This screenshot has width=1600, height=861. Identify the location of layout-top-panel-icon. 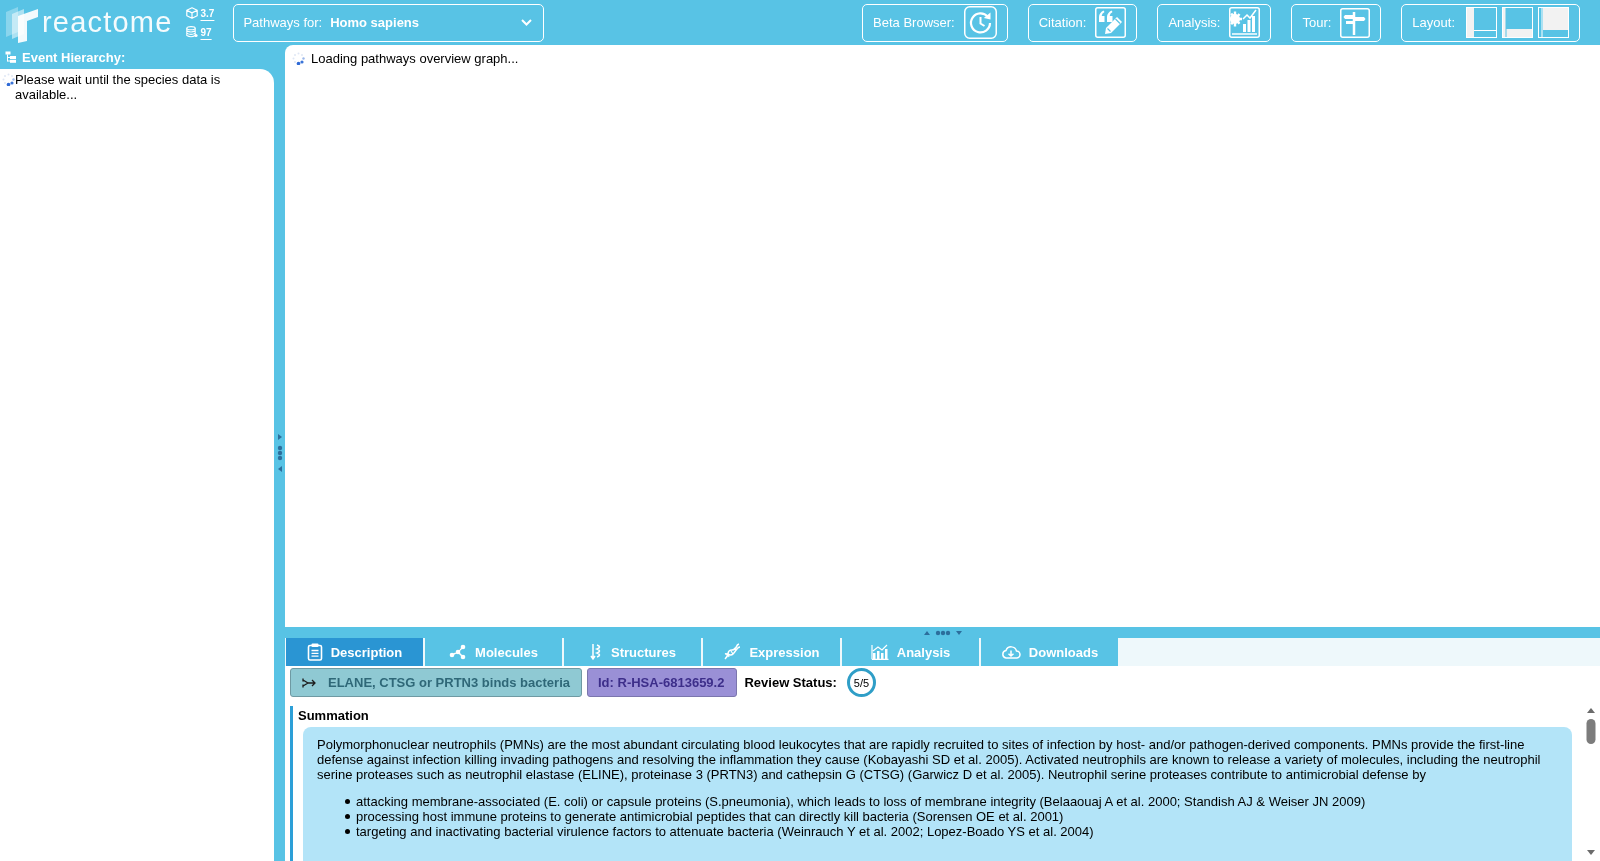
(1553, 22).